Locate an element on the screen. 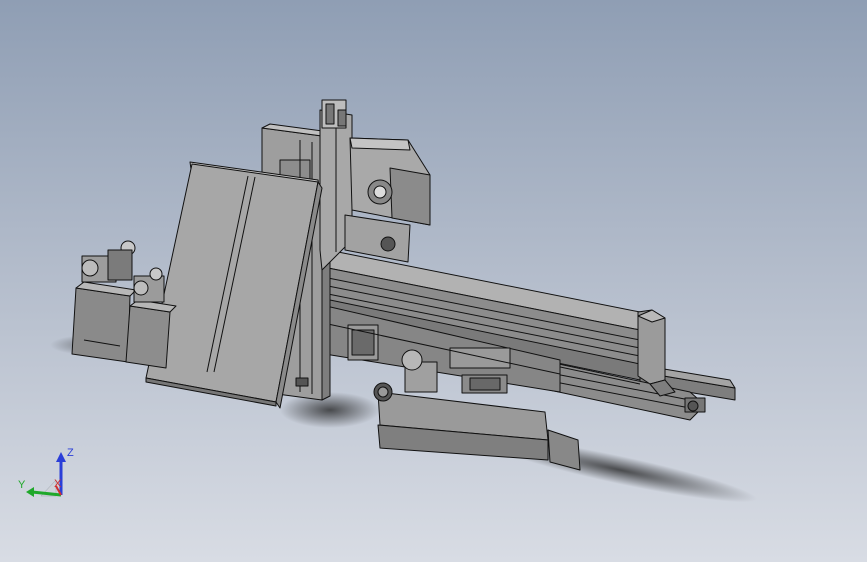  orientation-triad: Z Y X is located at coordinates (46, 472).